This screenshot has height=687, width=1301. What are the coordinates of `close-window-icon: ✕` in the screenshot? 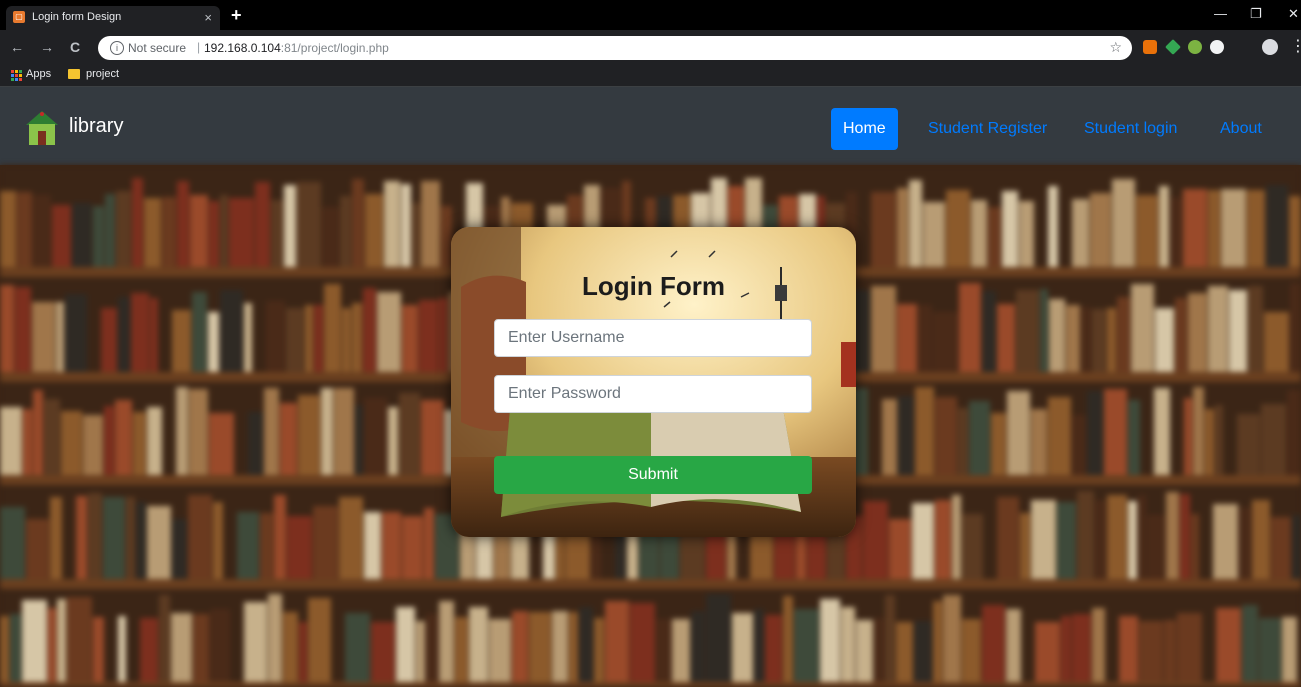 It's located at (1293, 14).